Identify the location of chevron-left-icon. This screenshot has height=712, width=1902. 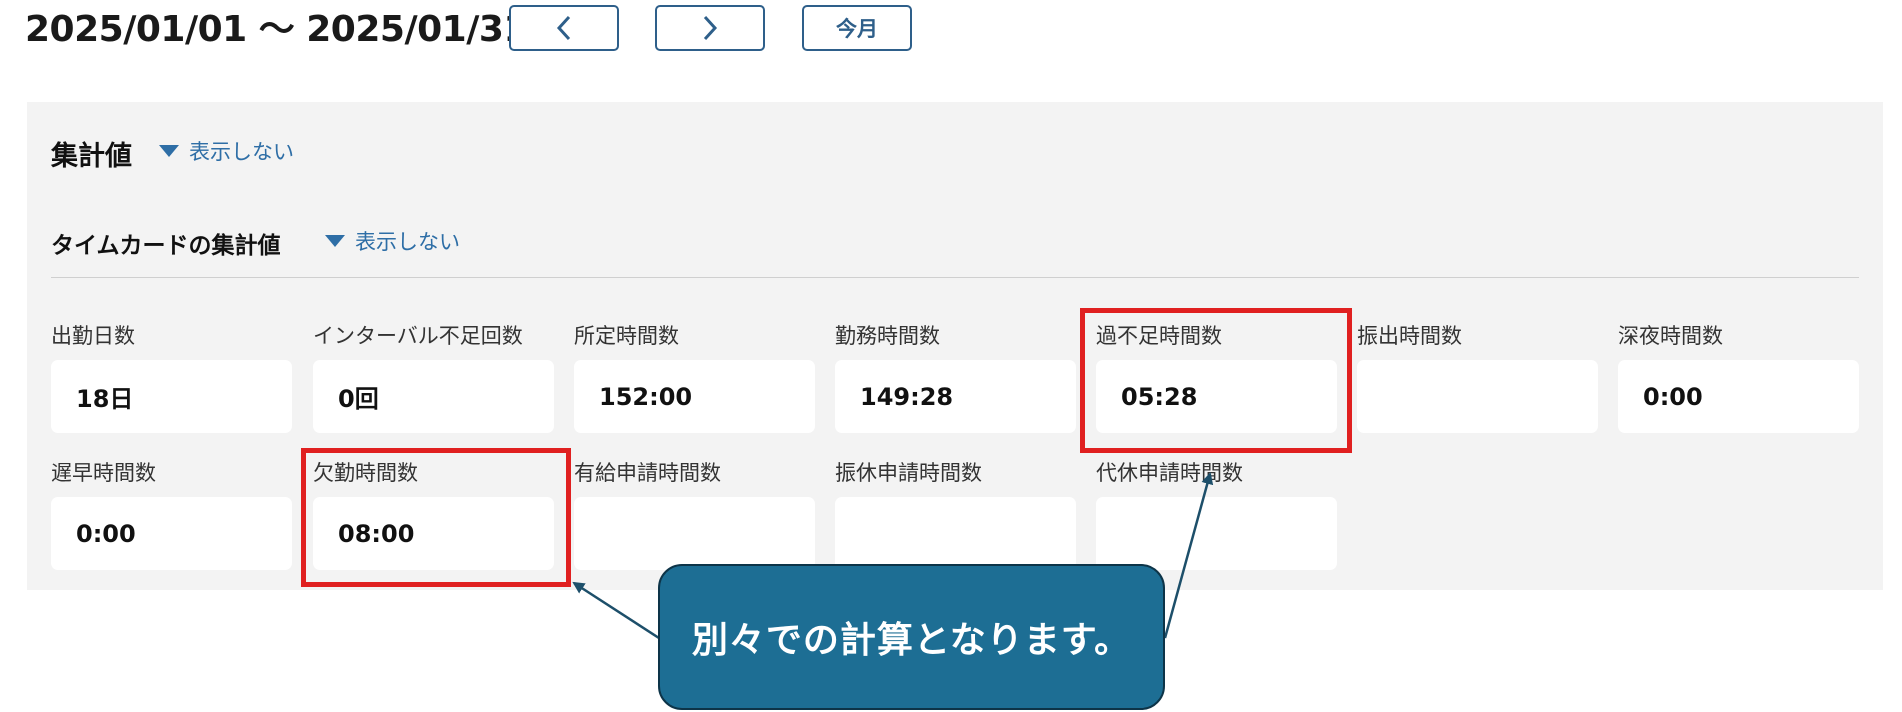
(563, 28).